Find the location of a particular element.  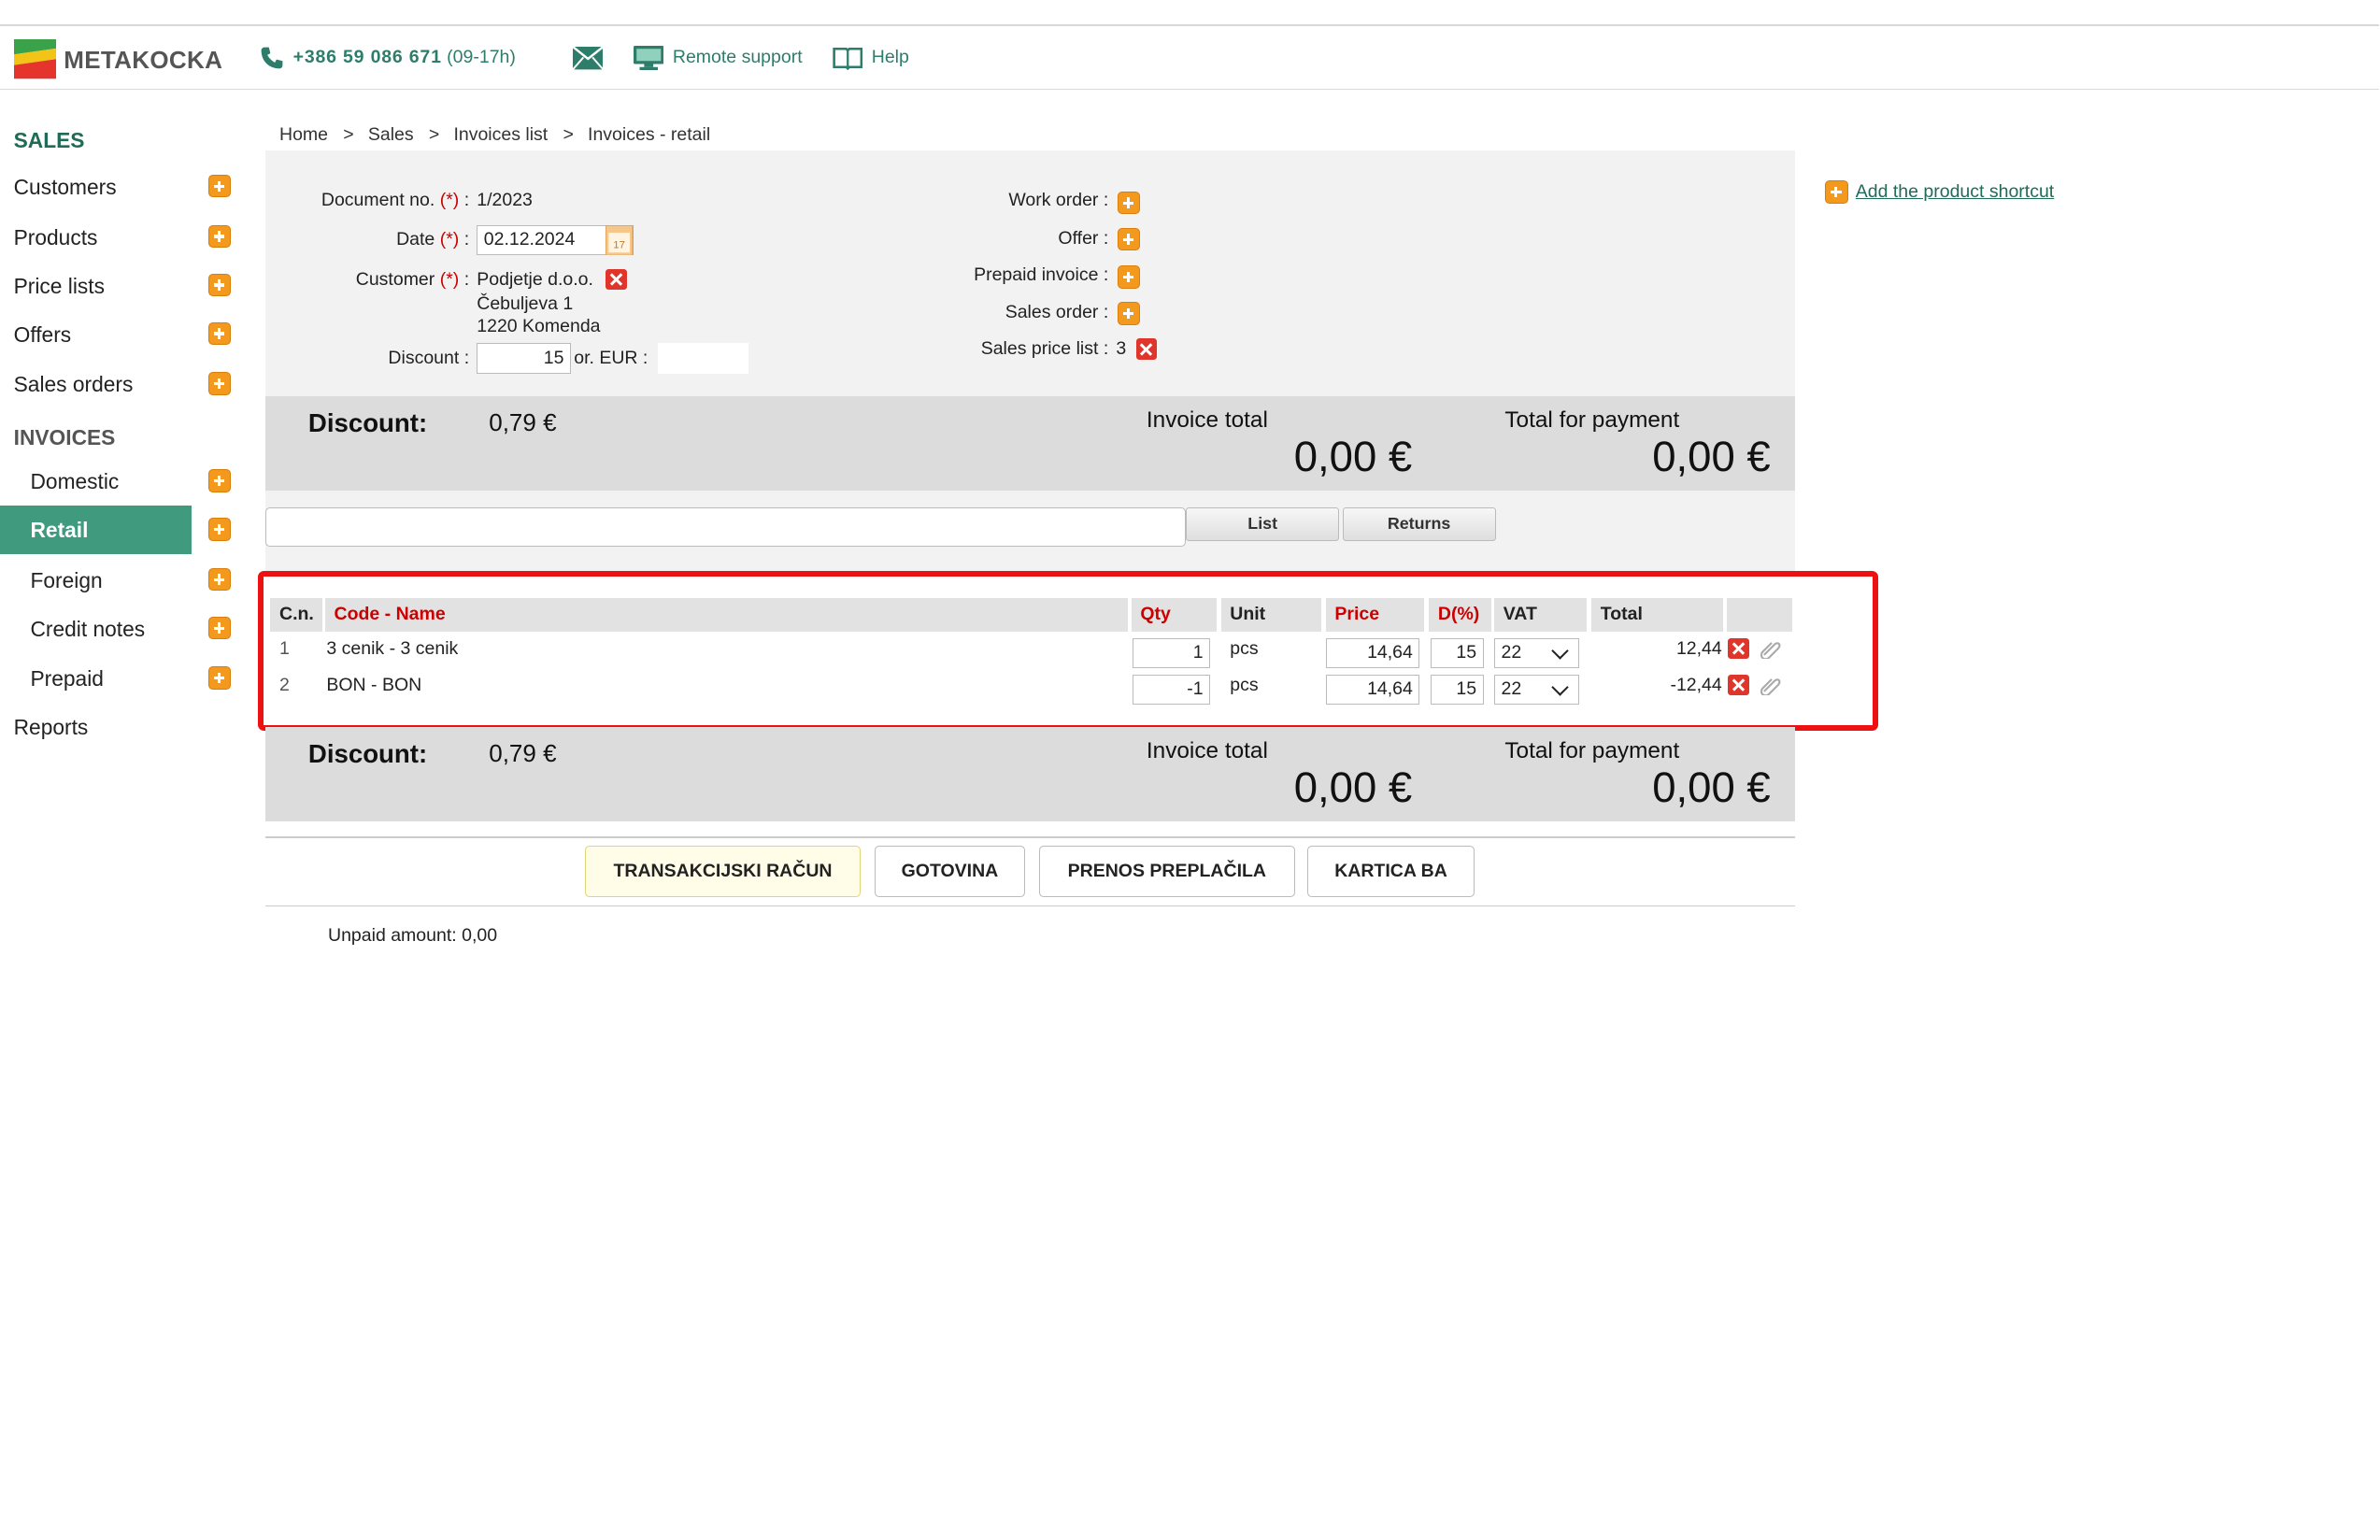

unpaid-amount: Unpaid amount: 0,00 is located at coordinates (412, 936).